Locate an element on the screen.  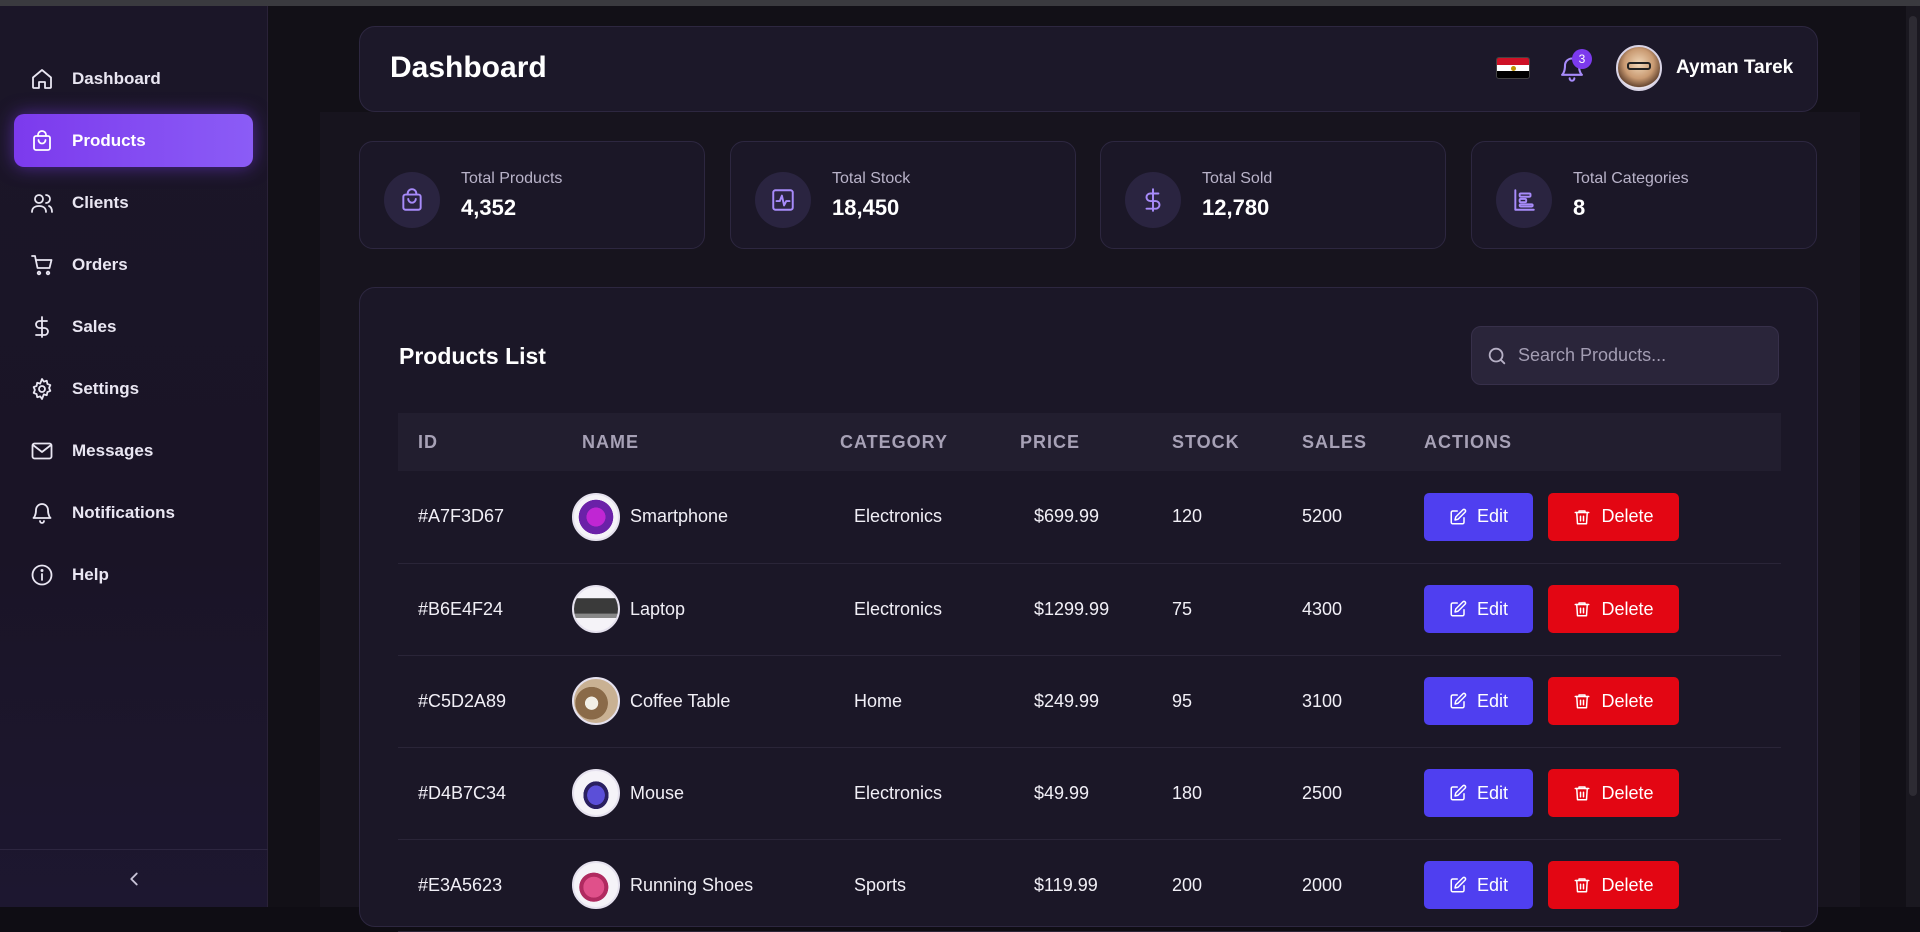
sidebar-item-help: Help is located at coordinates (133, 574).